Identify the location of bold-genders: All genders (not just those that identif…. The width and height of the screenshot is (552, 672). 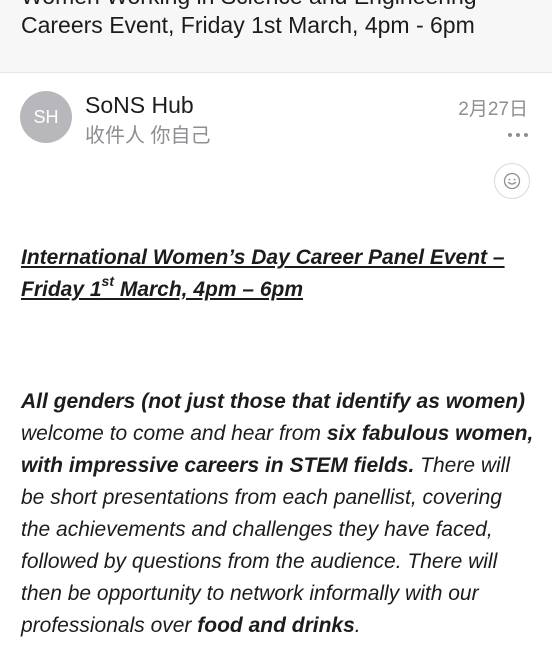
(273, 401).